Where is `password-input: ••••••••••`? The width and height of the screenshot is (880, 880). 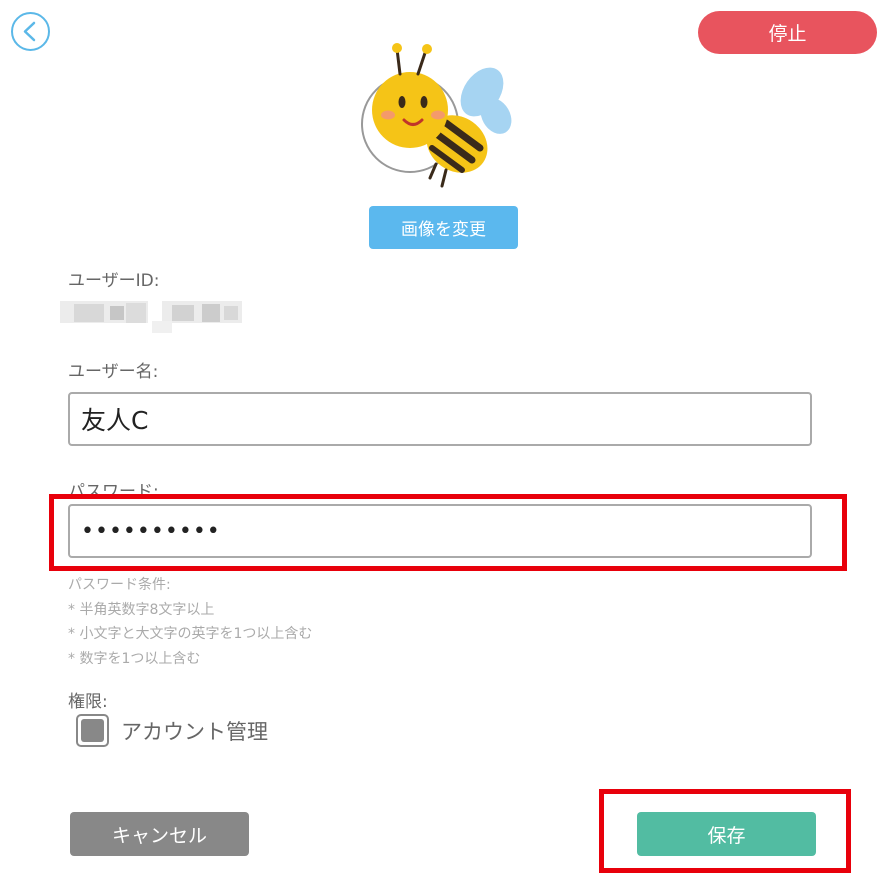 password-input: •••••••••• is located at coordinates (440, 531).